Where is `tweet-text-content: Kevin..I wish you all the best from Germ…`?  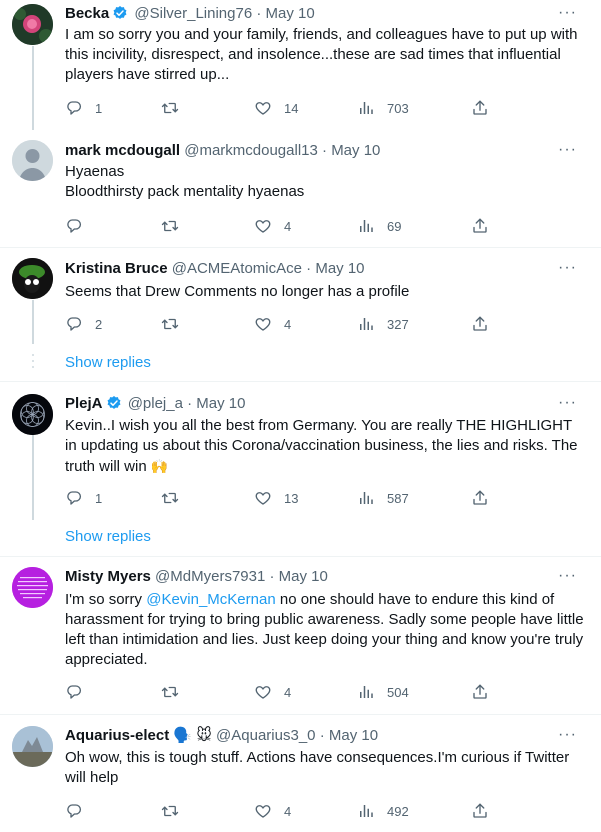 tweet-text-content: Kevin..I wish you all the best from Germ… is located at coordinates (321, 446).